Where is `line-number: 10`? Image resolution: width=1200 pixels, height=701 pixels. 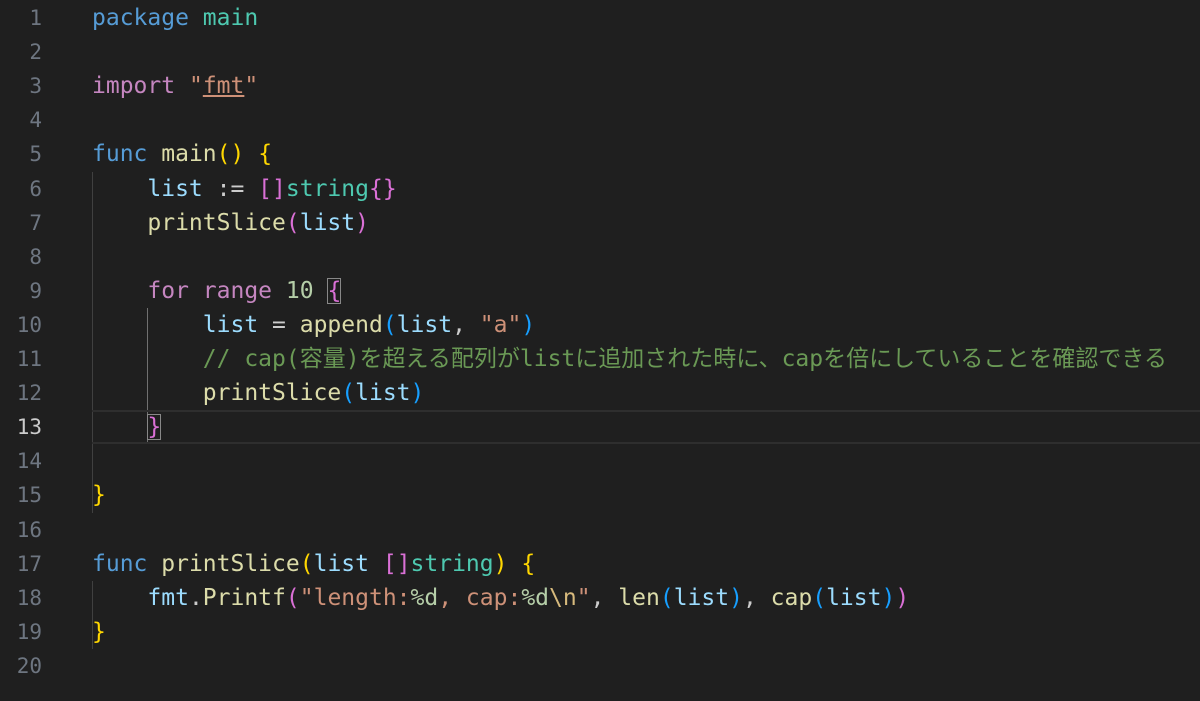 line-number: 10 is located at coordinates (29, 324).